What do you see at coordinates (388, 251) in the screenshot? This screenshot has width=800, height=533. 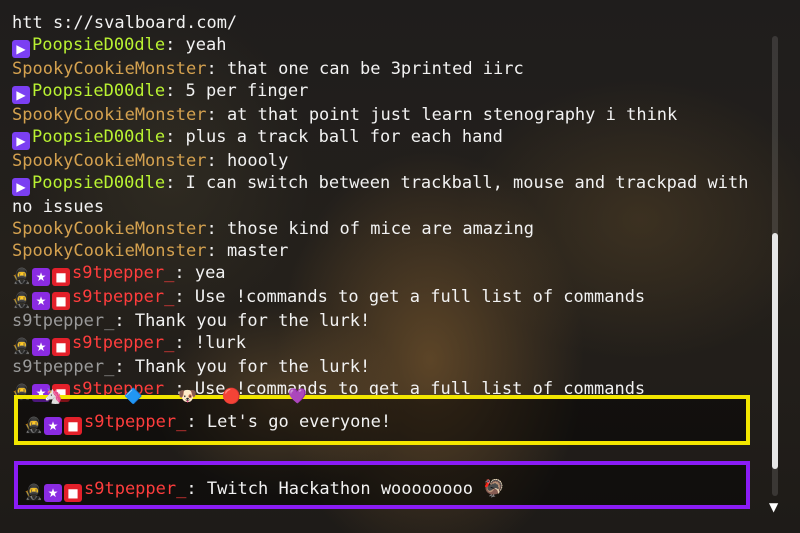 I see `chat-line: SpookyCookieMonster: master` at bounding box center [388, 251].